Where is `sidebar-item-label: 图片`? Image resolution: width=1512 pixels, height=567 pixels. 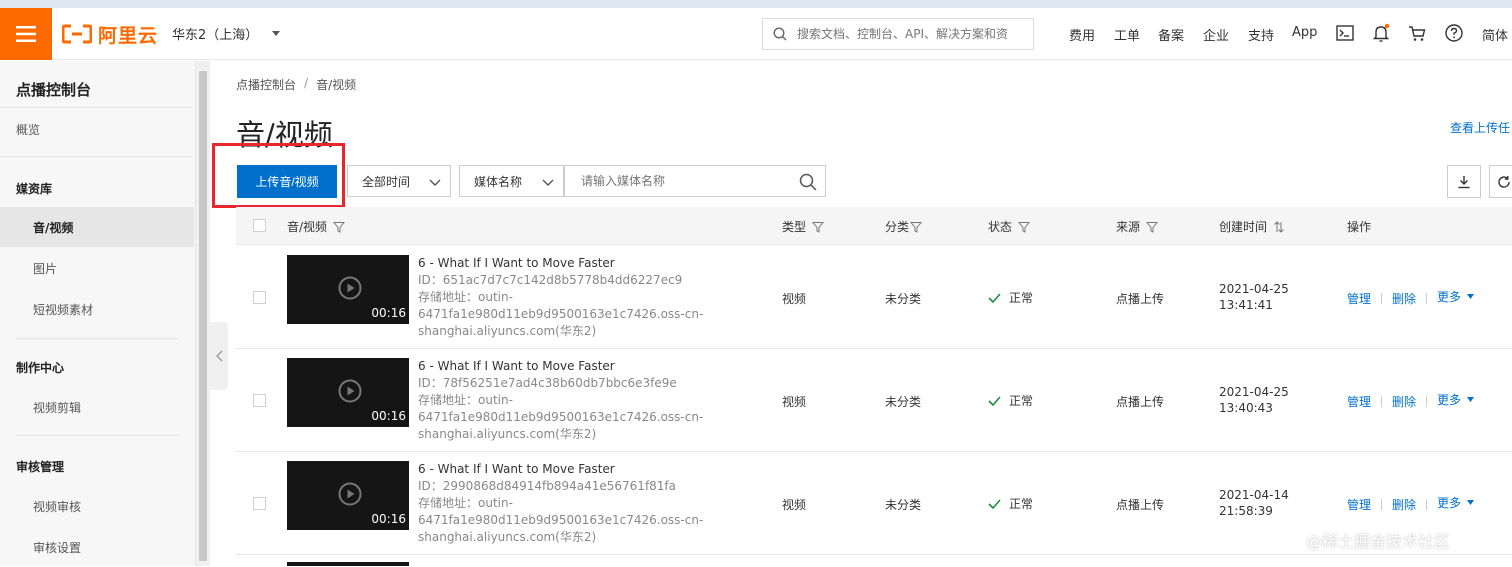 sidebar-item-label: 图片 is located at coordinates (45, 268).